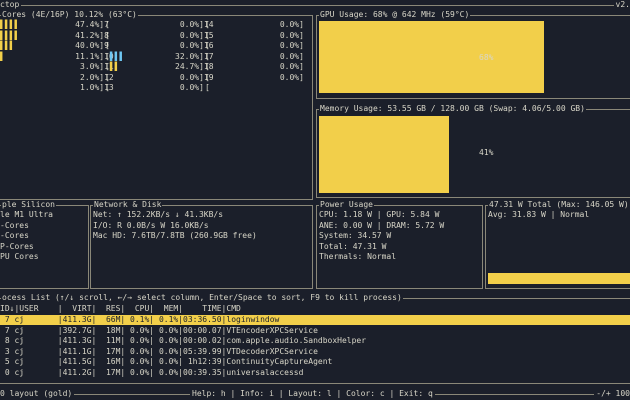 The image size is (630, 400). What do you see at coordinates (87, 35) in the screenshot?
I see `cpu-core-percent: 41.2%` at bounding box center [87, 35].